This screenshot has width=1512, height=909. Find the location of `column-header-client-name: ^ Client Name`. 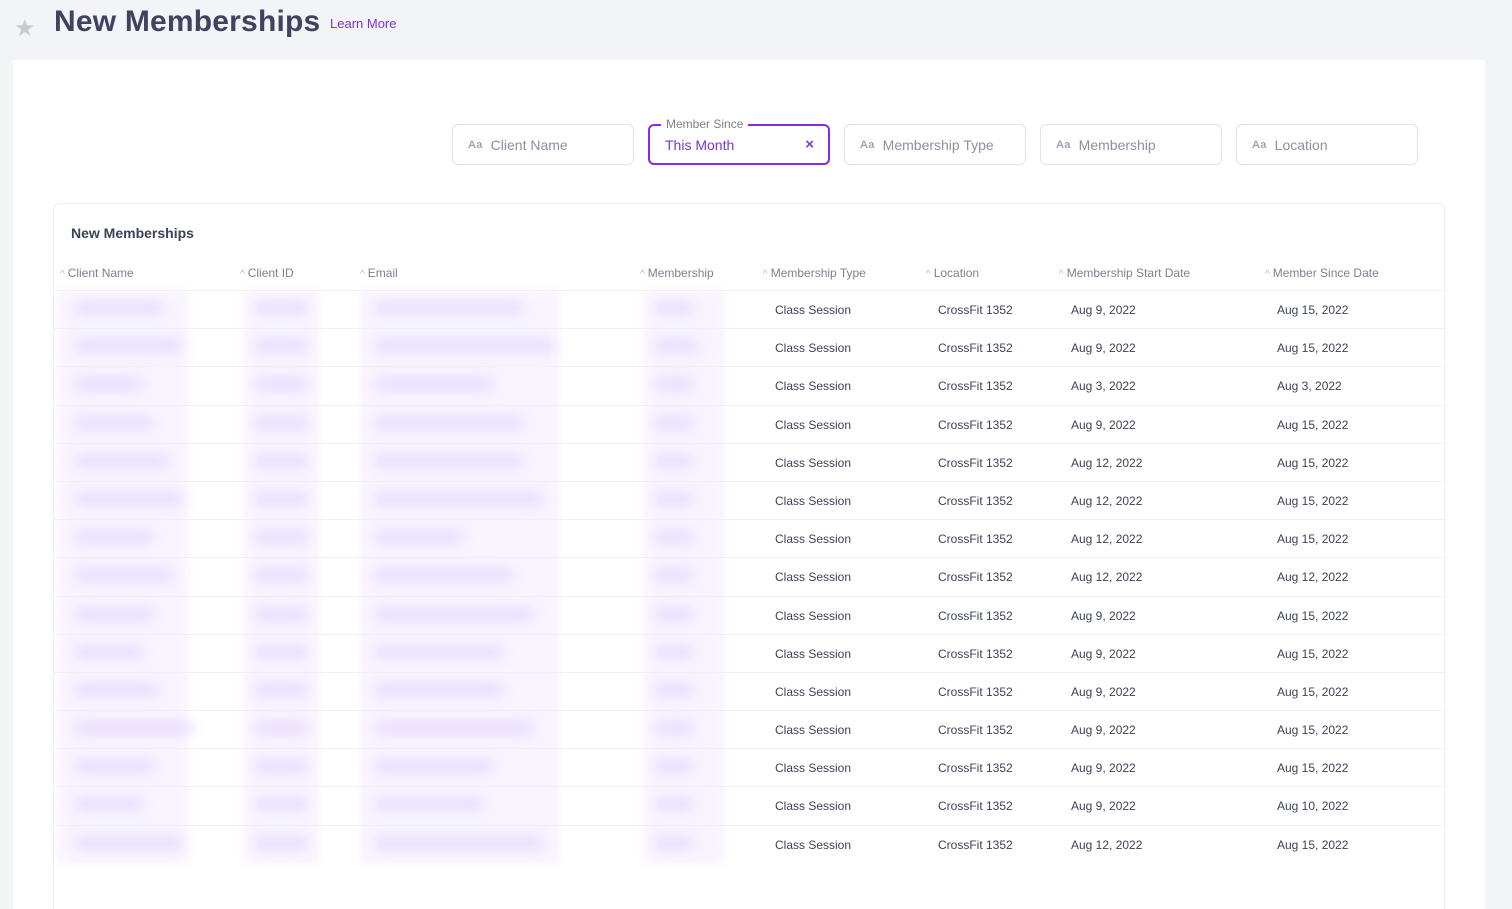

column-header-client-name: ^ Client Name is located at coordinates (97, 273).